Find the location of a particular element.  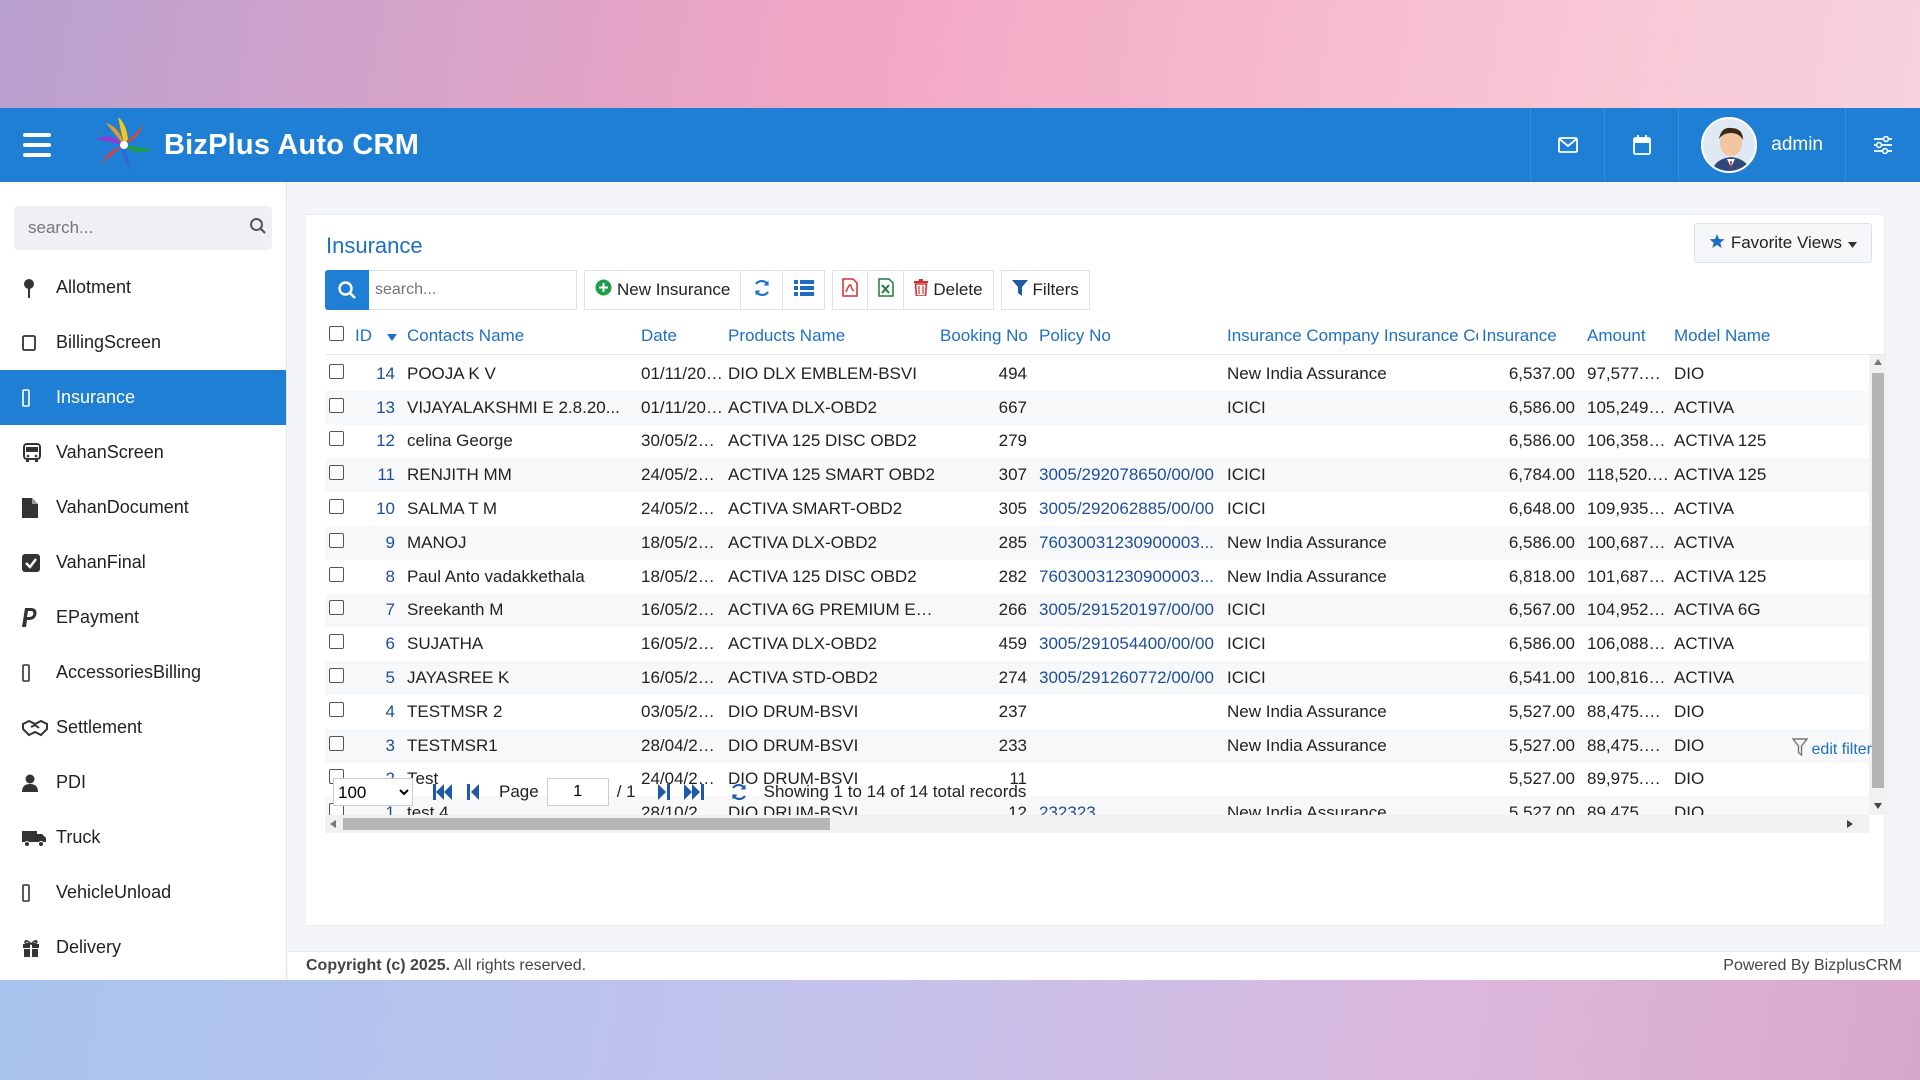

settings-sliders-icon is located at coordinates (1883, 145).